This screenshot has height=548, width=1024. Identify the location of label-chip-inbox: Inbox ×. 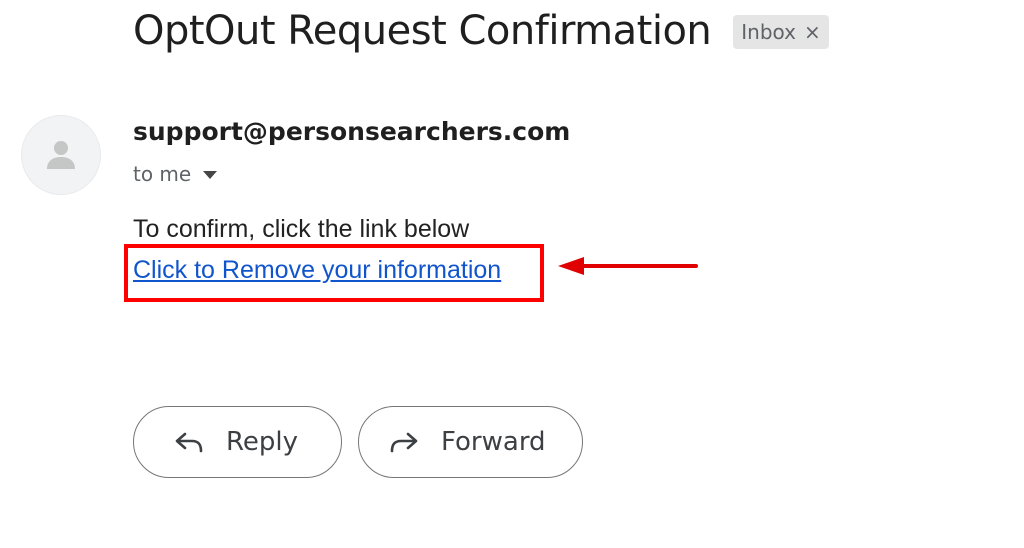
(781, 32).